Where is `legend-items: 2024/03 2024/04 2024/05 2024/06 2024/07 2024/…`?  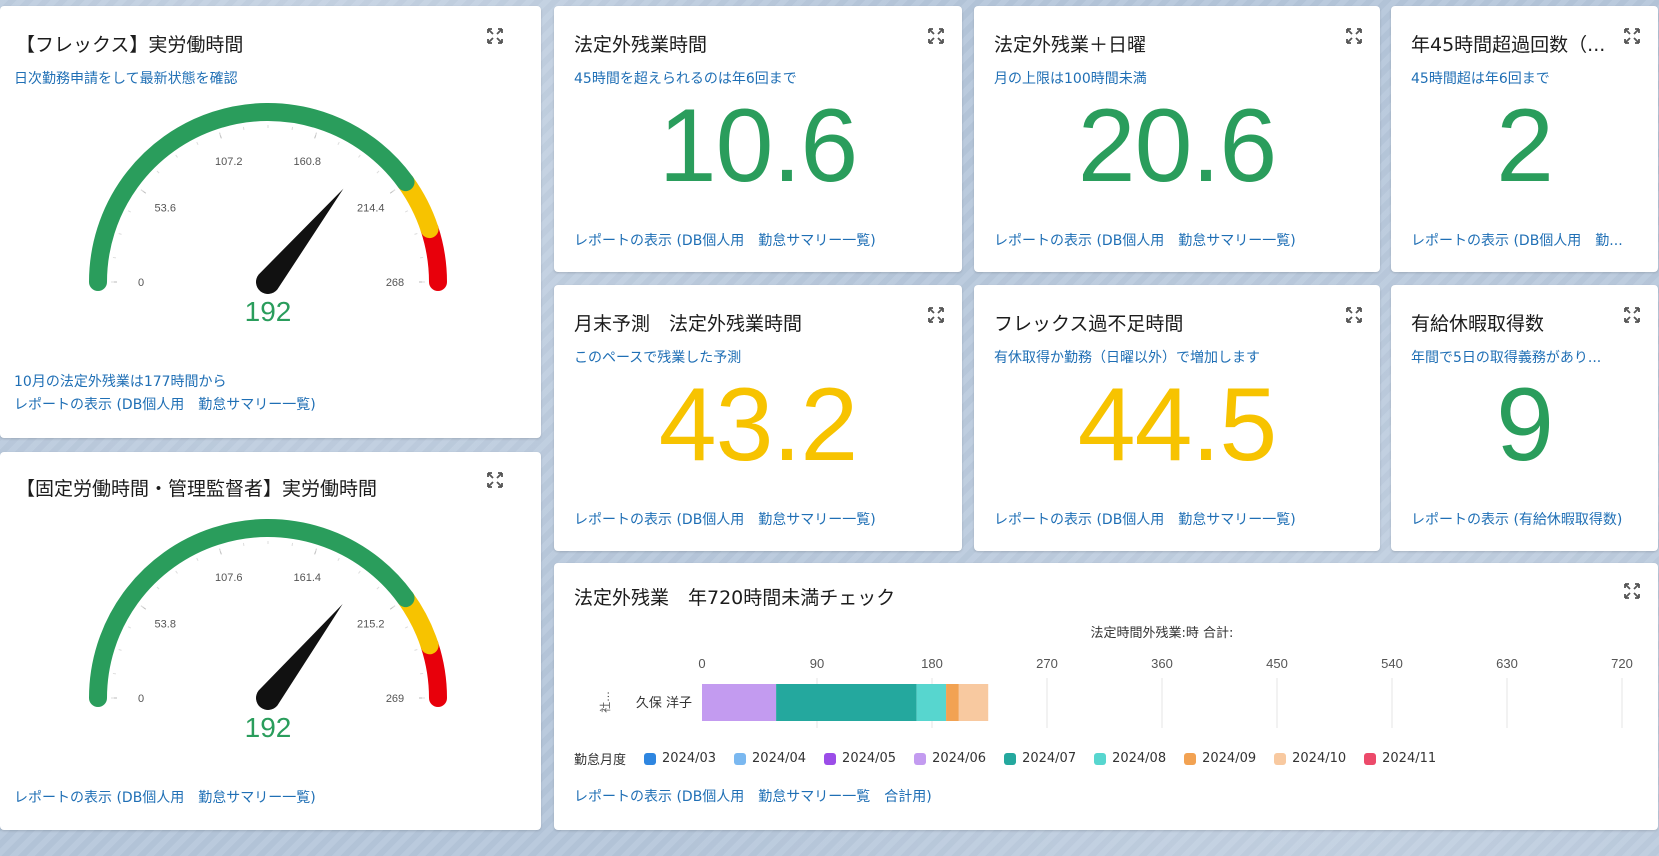
legend-items: 2024/03 2024/04 2024/05 2024/06 2024/07 2024/… is located at coordinates (1049, 758).